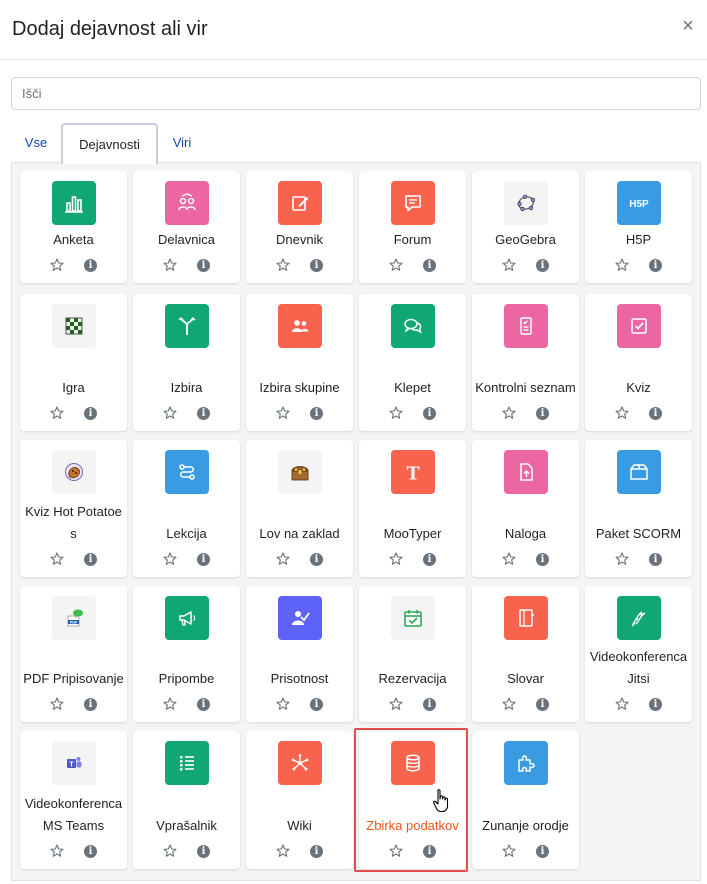 The height and width of the screenshot is (884, 707). Describe the element at coordinates (186, 227) in the screenshot. I see `activity-card-workshop: Delavnica i` at that location.